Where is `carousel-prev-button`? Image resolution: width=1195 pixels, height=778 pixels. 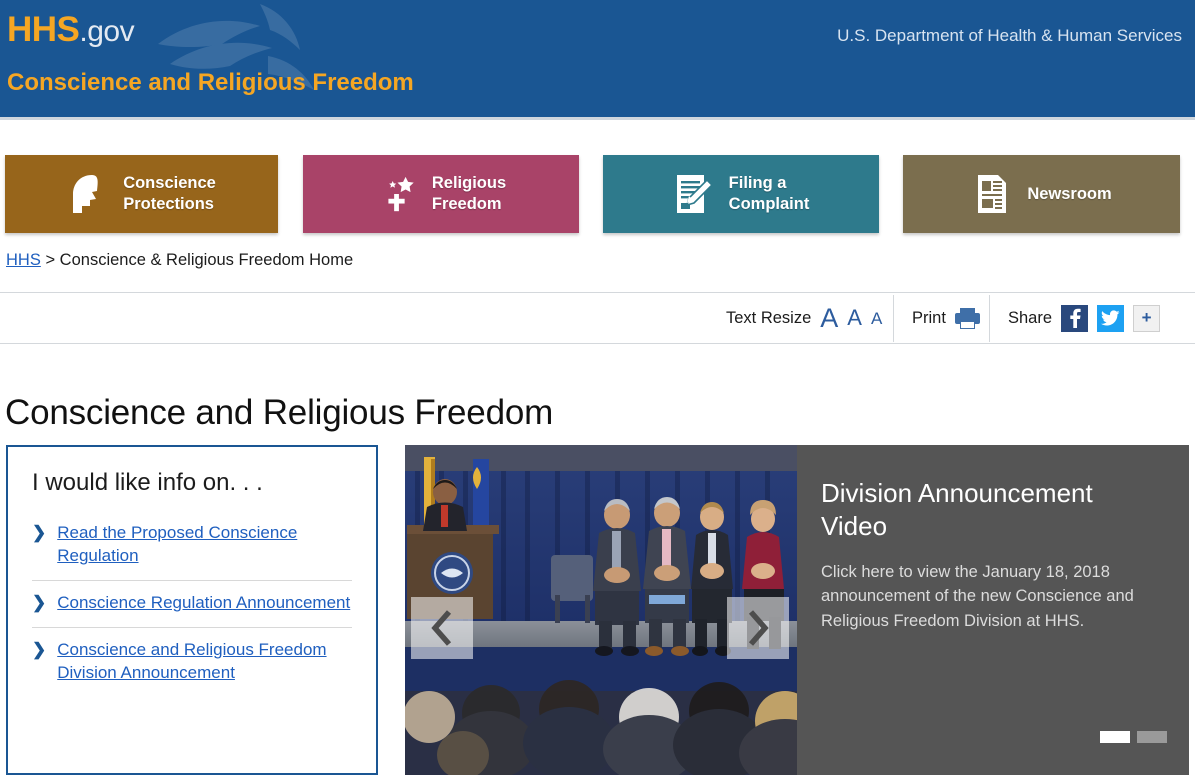
carousel-prev-button is located at coordinates (442, 628).